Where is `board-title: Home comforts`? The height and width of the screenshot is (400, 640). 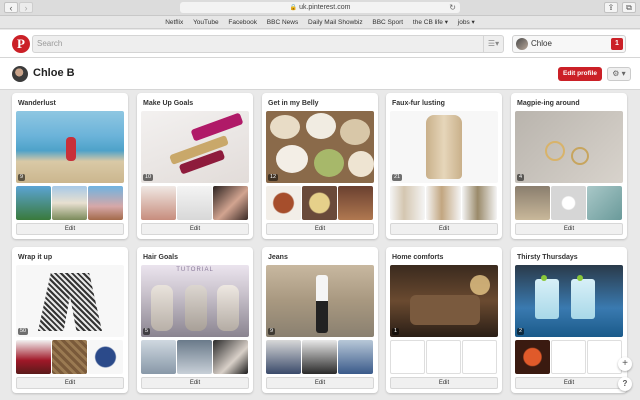
board-title: Home comforts is located at coordinates (418, 257).